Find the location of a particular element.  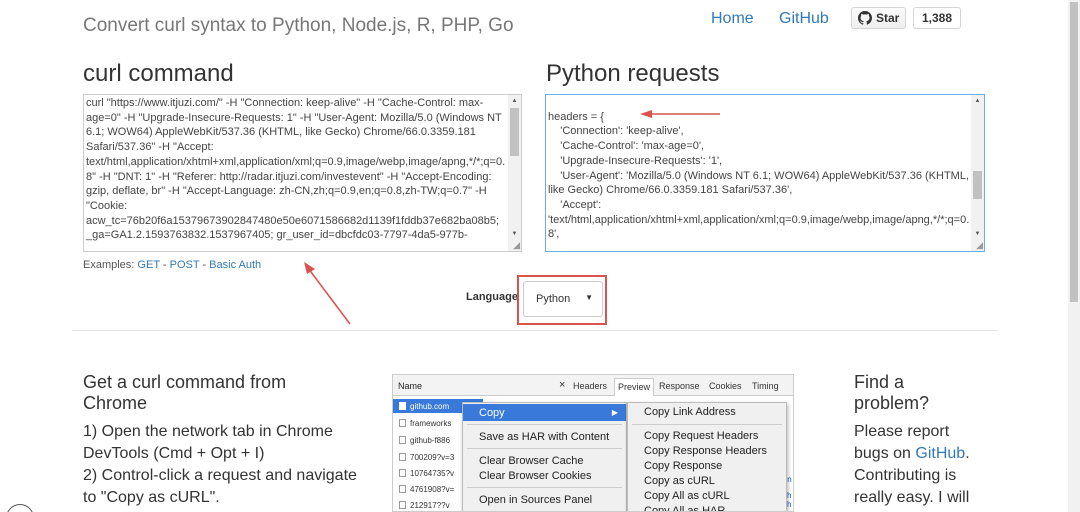

request-row: github-f886 is located at coordinates (427, 440).